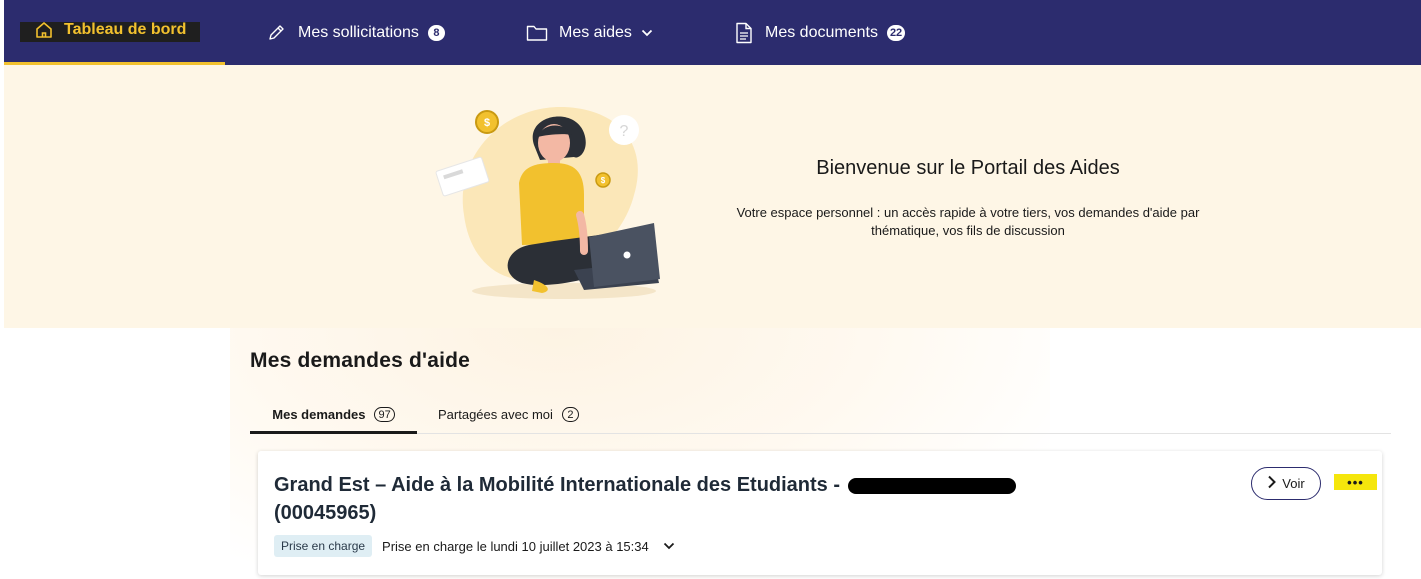 This screenshot has width=1421, height=579. I want to click on nav-sollicitations-label: Mes sollicitations, so click(358, 32).